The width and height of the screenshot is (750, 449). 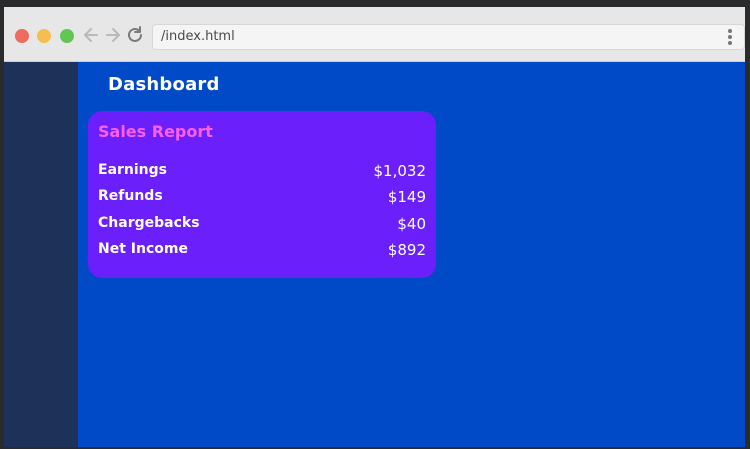 What do you see at coordinates (262, 225) in the screenshot?
I see `report-row-chargebacks: Chargebacks $40` at bounding box center [262, 225].